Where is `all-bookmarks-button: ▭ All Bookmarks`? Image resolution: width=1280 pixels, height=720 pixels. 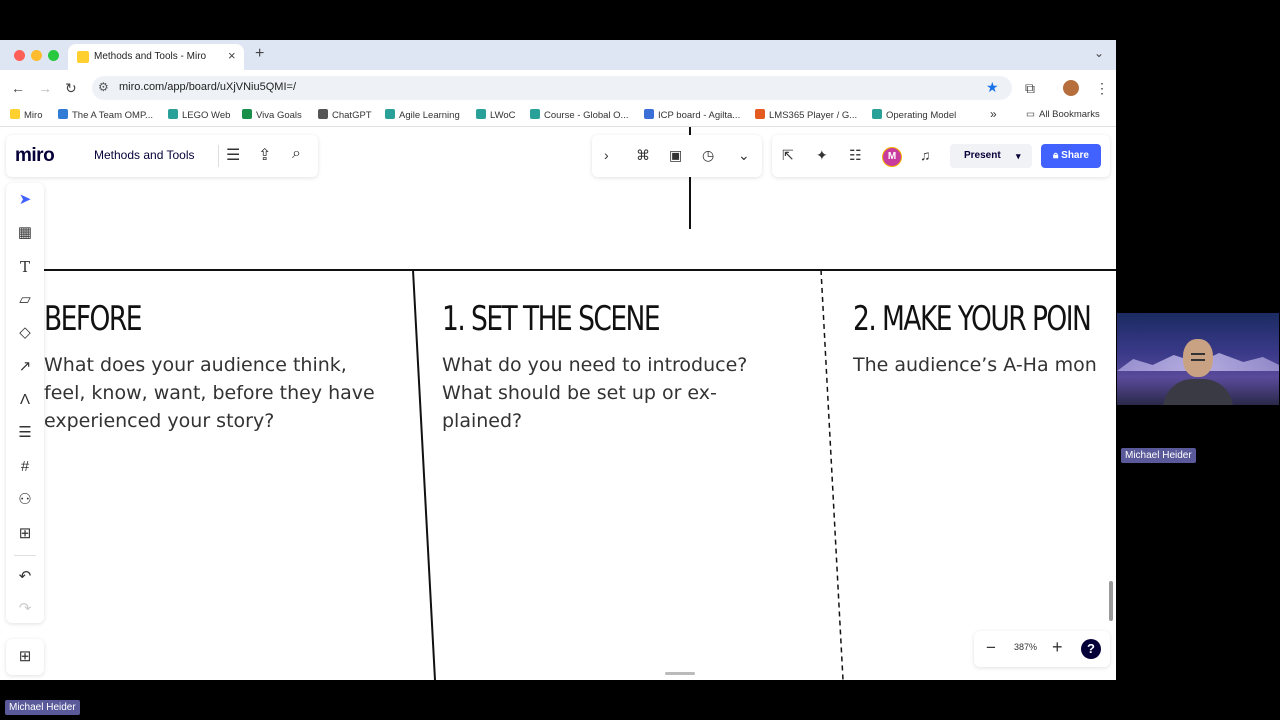
all-bookmarks-button: ▭ All Bookmarks is located at coordinates (1063, 114).